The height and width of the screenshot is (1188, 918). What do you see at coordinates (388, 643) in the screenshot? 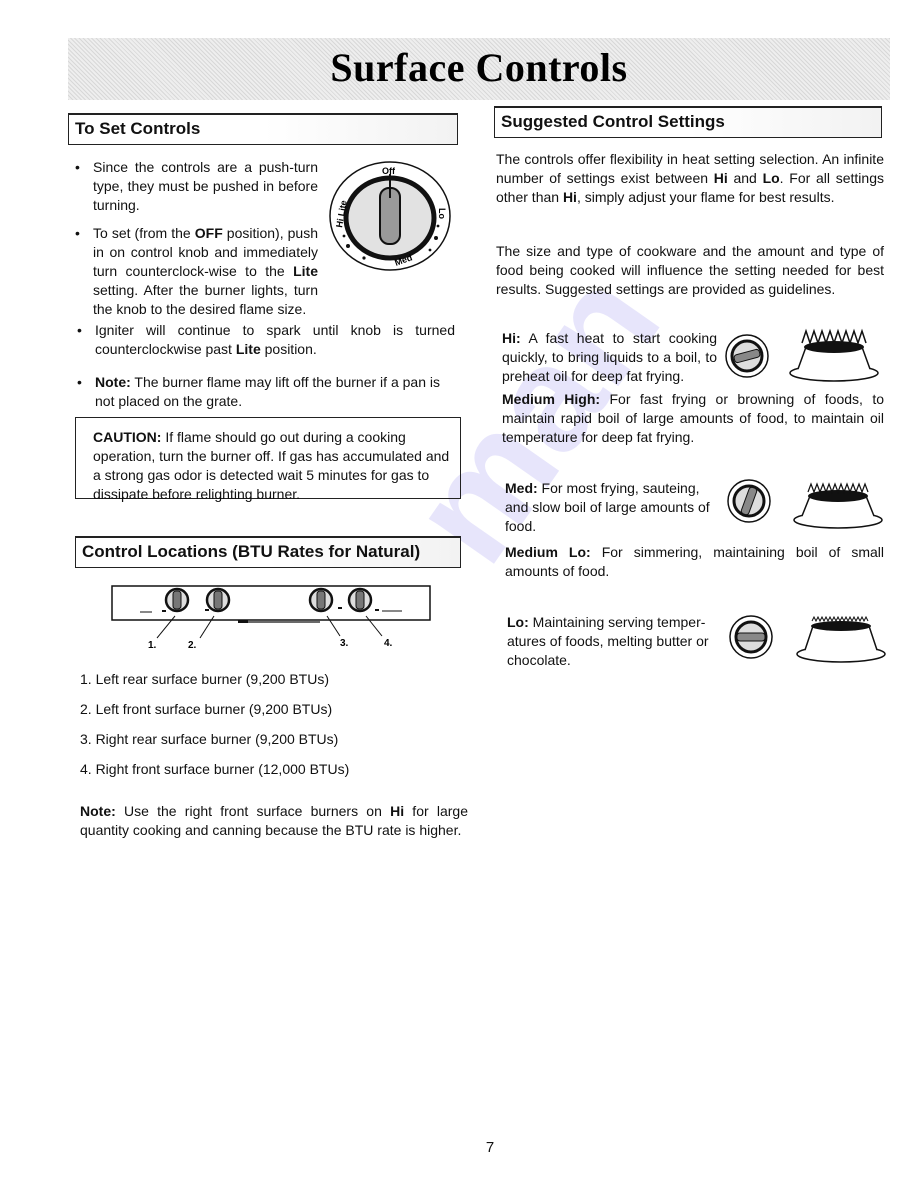
I see `callout-4: 4.` at bounding box center [388, 643].